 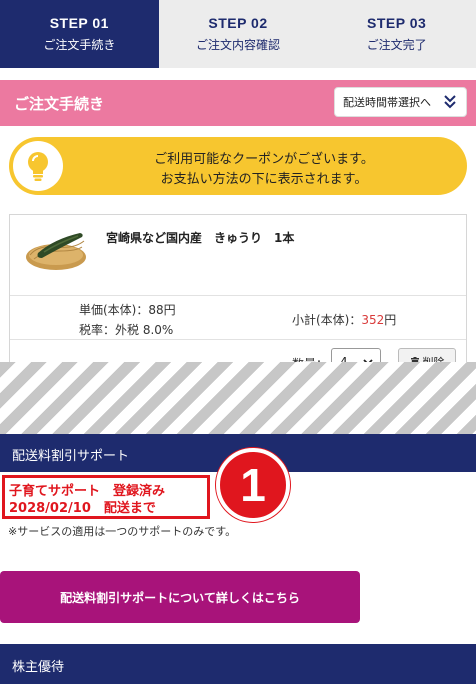 What do you see at coordinates (79, 45) in the screenshot?
I see `step-label: ご注文手続き` at bounding box center [79, 45].